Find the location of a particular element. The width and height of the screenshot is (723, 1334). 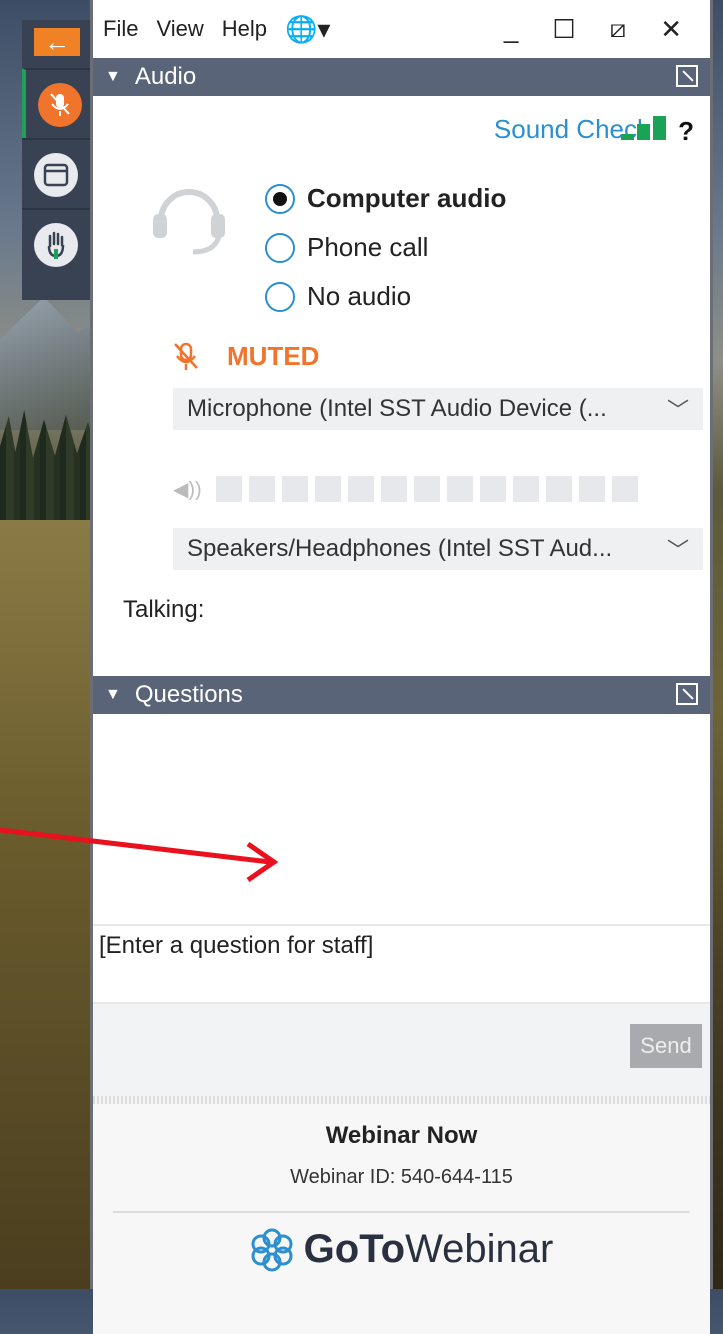

show-screen-button is located at coordinates (56, 174).